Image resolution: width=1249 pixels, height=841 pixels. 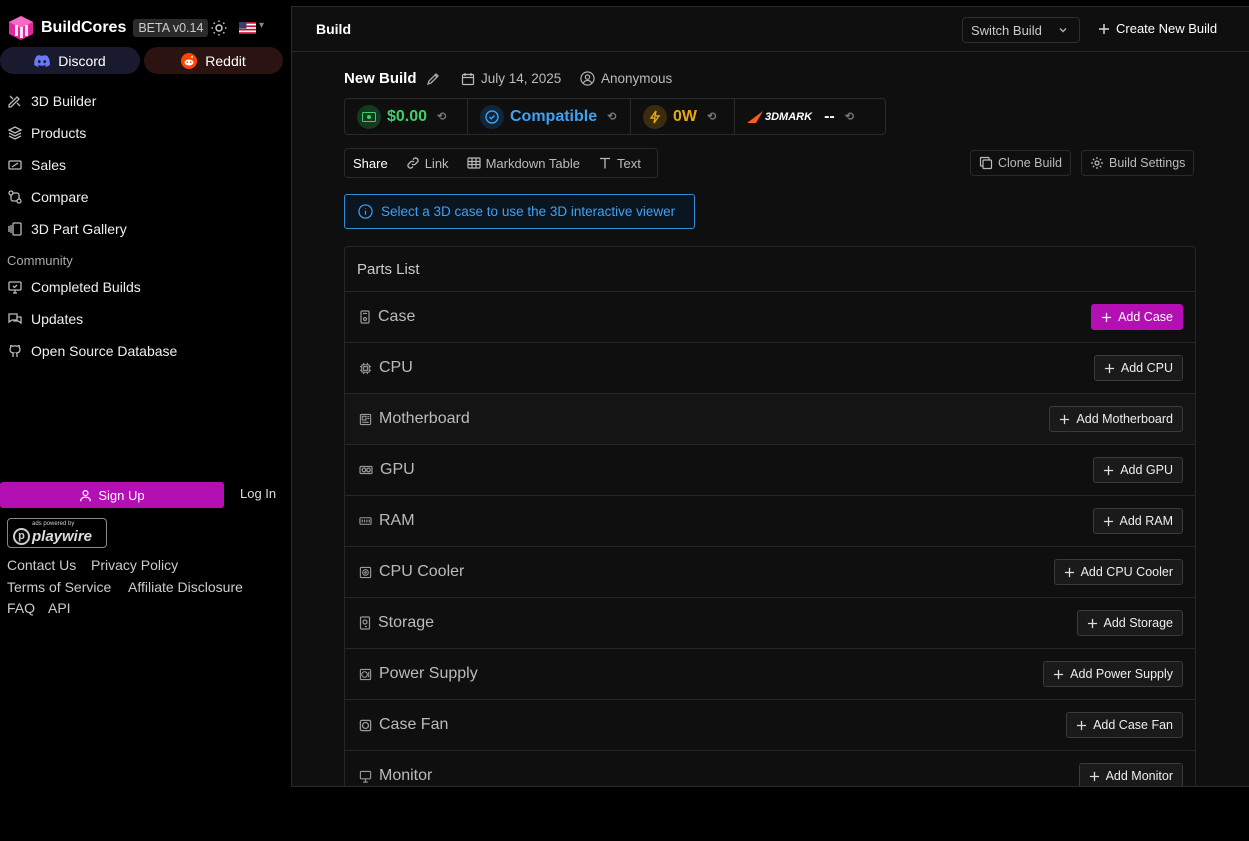 I want to click on log-in-link: Log In, so click(x=258, y=493).